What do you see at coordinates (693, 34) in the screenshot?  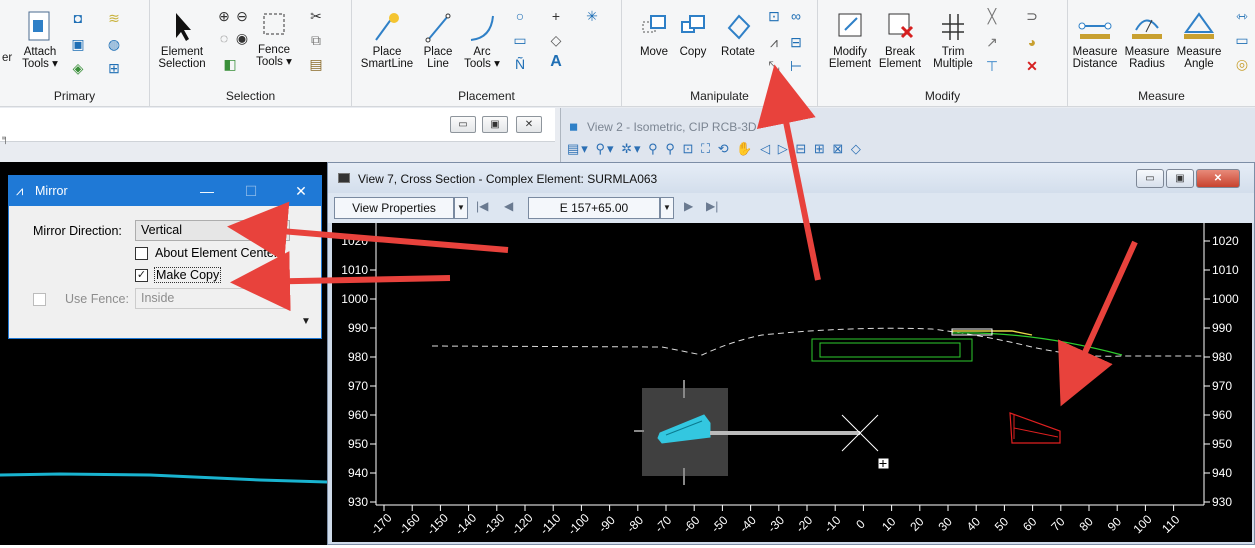 I see `copy-button: Copy` at bounding box center [693, 34].